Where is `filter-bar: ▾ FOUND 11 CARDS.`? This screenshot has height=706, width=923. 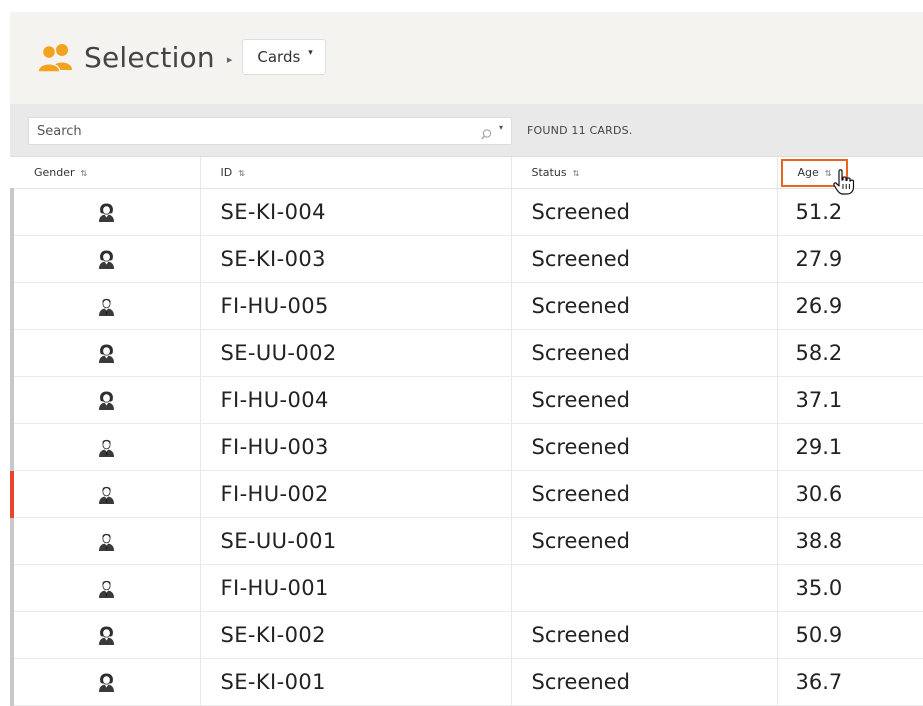
filter-bar: ▾ FOUND 11 CARDS. is located at coordinates (466, 130).